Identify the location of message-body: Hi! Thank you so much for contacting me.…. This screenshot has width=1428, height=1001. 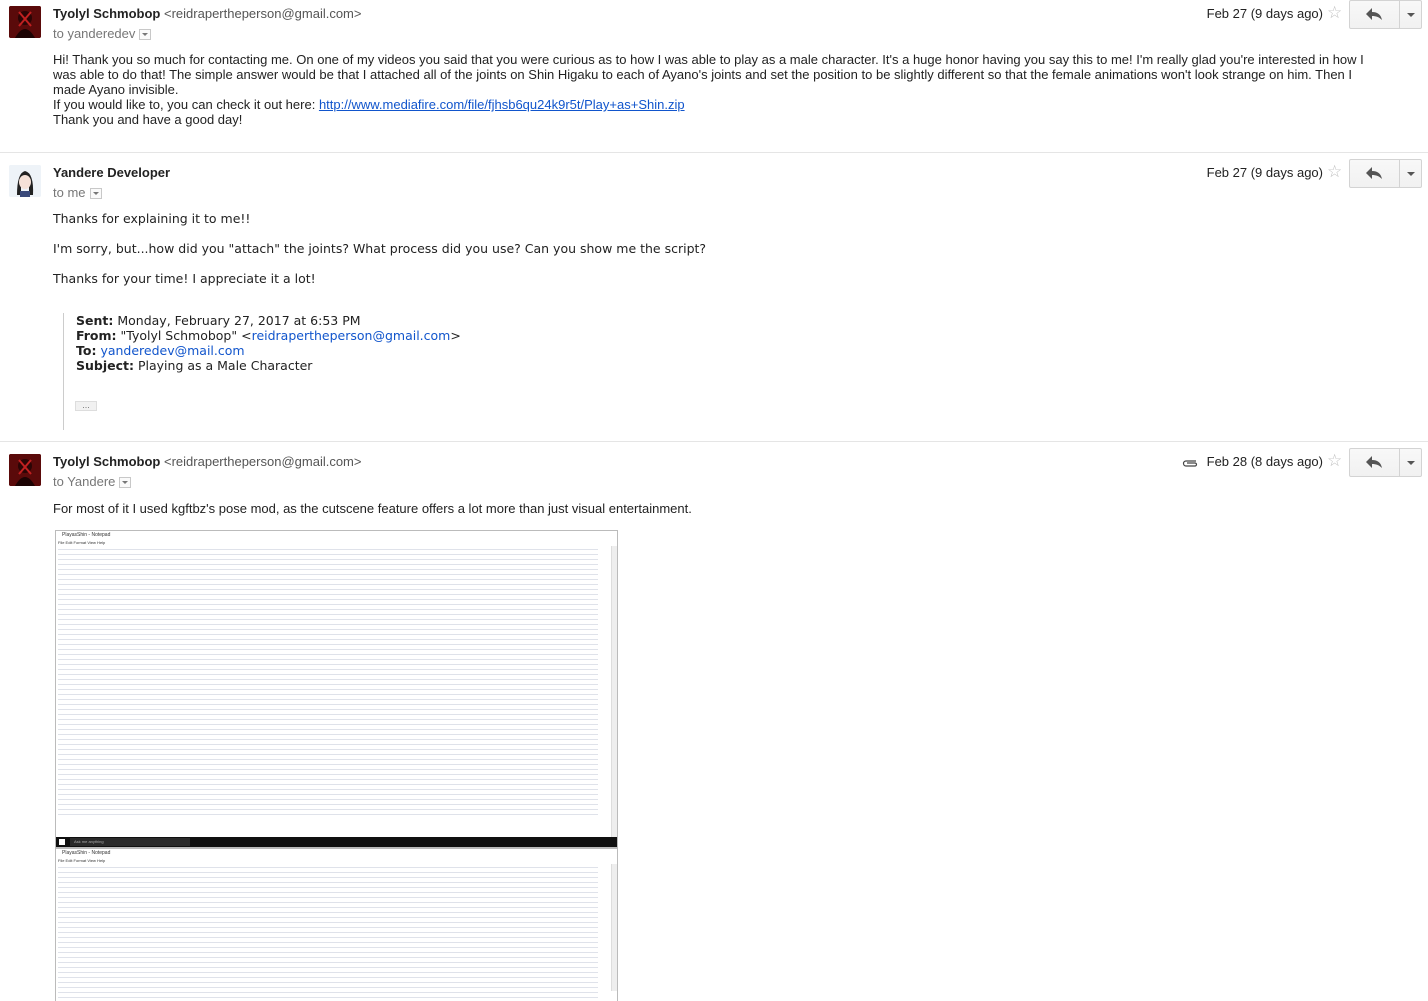
(718, 89).